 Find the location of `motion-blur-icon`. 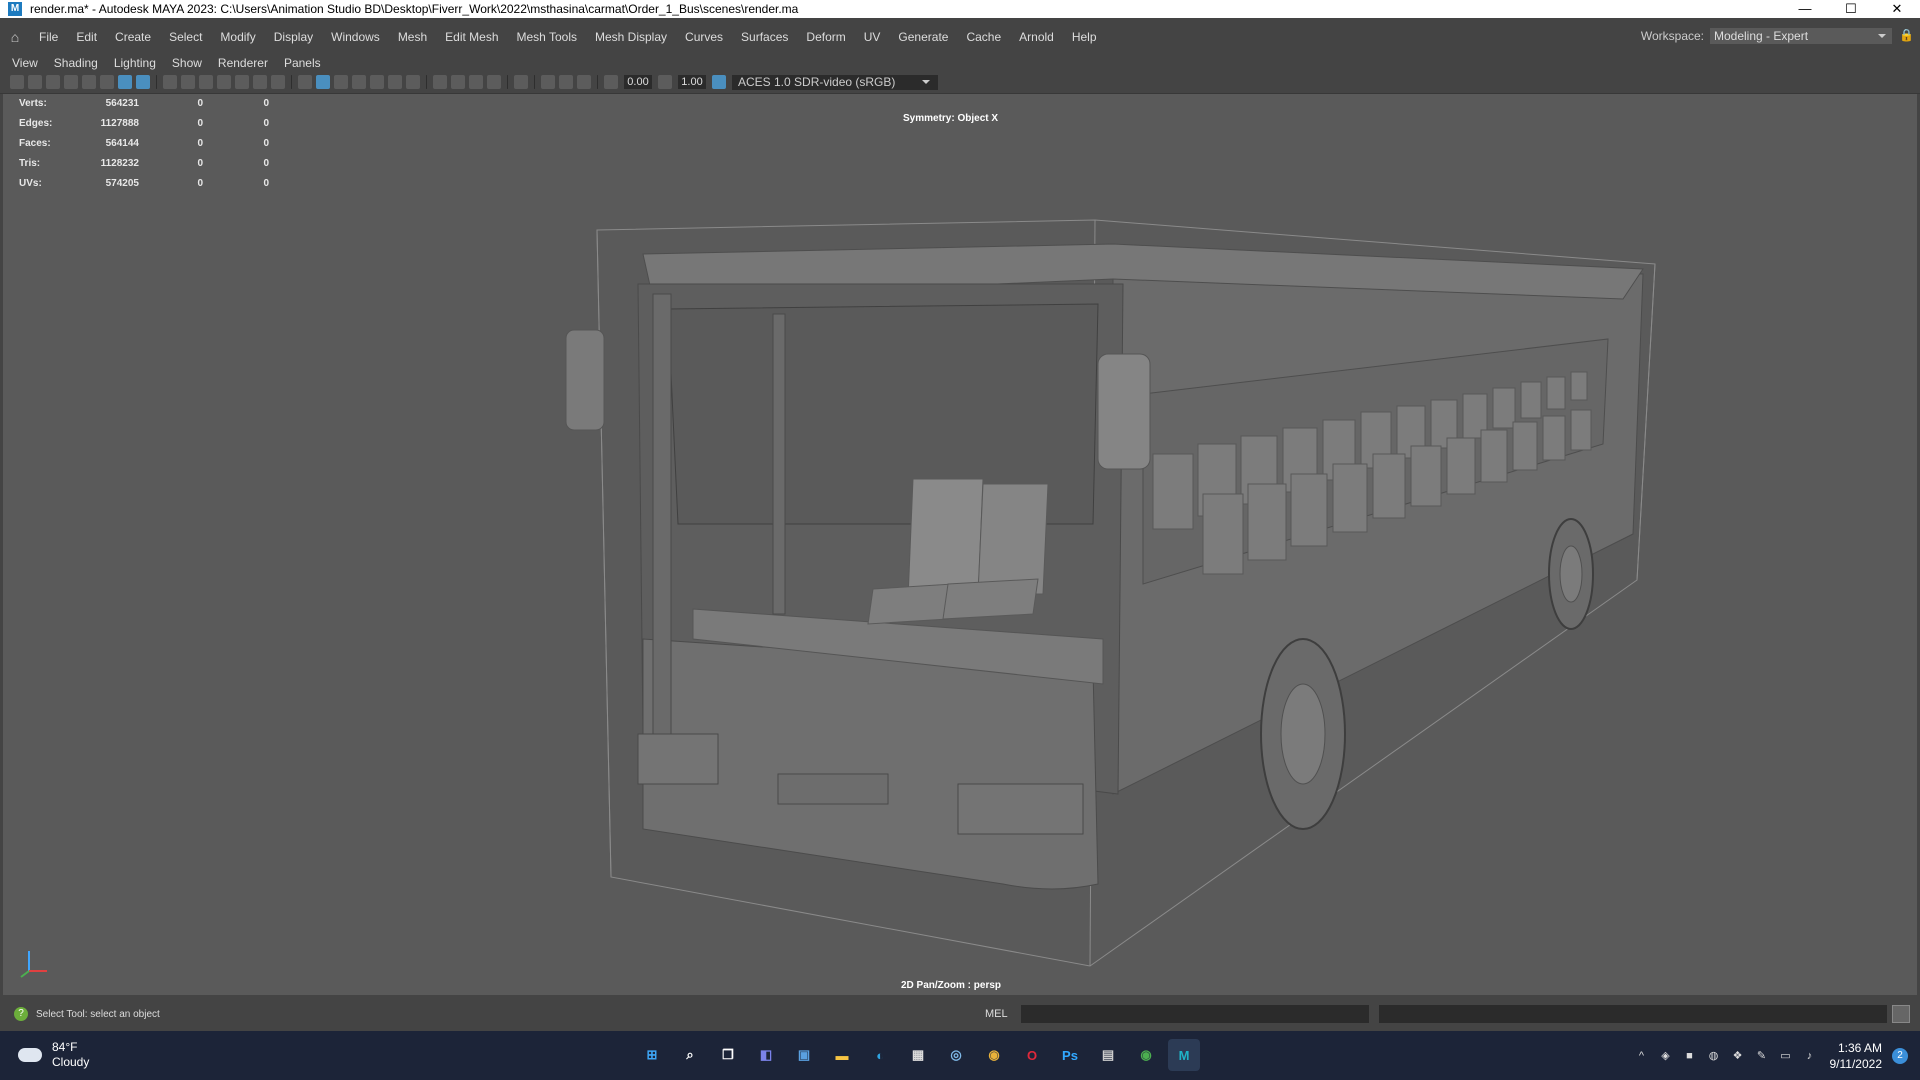

motion-blur-icon is located at coordinates (458, 82).